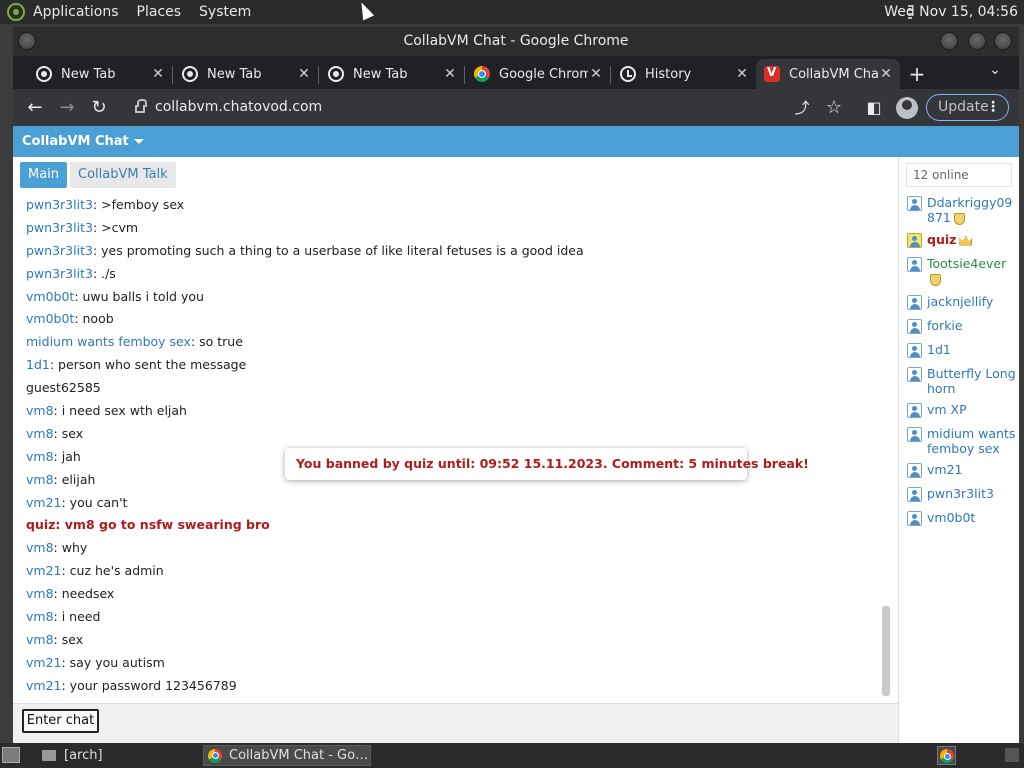  Describe the element at coordinates (483, 107) in the screenshot. I see `address-bar: collabvm.chatovod.com` at that location.